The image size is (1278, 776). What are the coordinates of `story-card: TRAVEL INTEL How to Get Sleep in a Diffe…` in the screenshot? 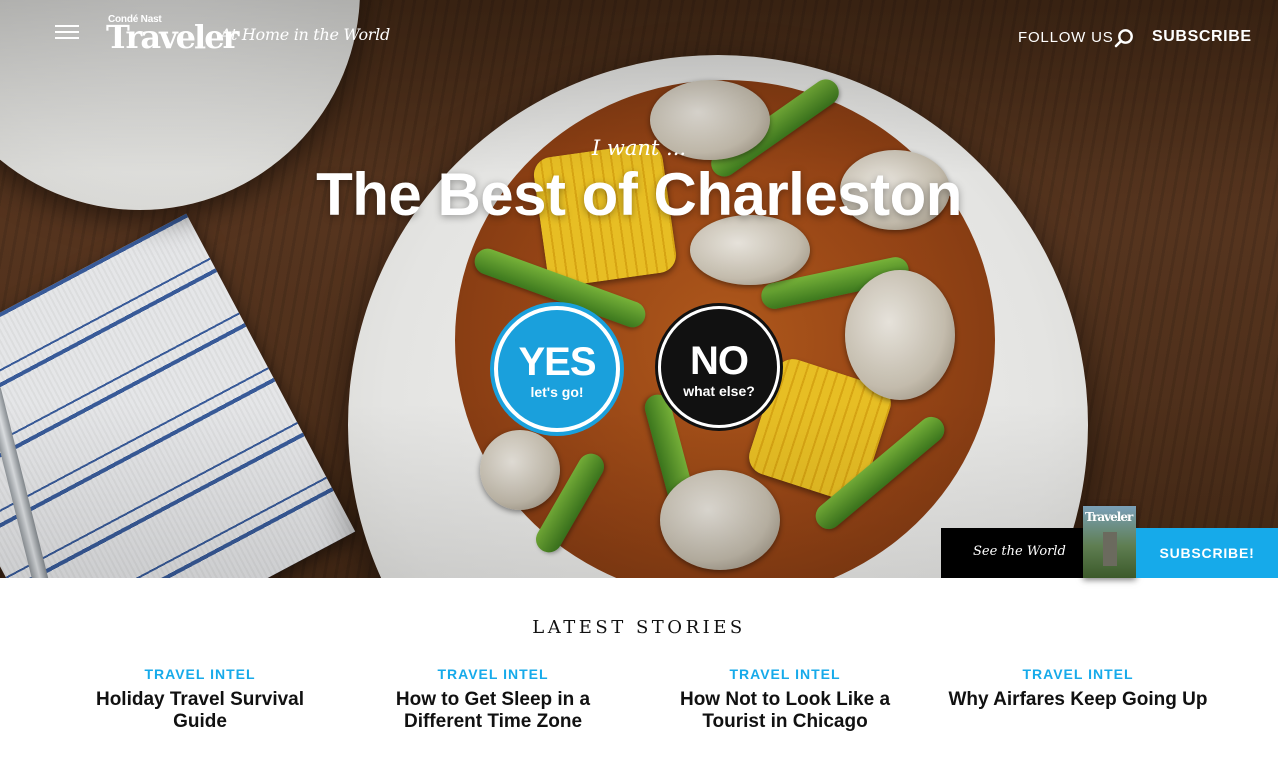 It's located at (493, 699).